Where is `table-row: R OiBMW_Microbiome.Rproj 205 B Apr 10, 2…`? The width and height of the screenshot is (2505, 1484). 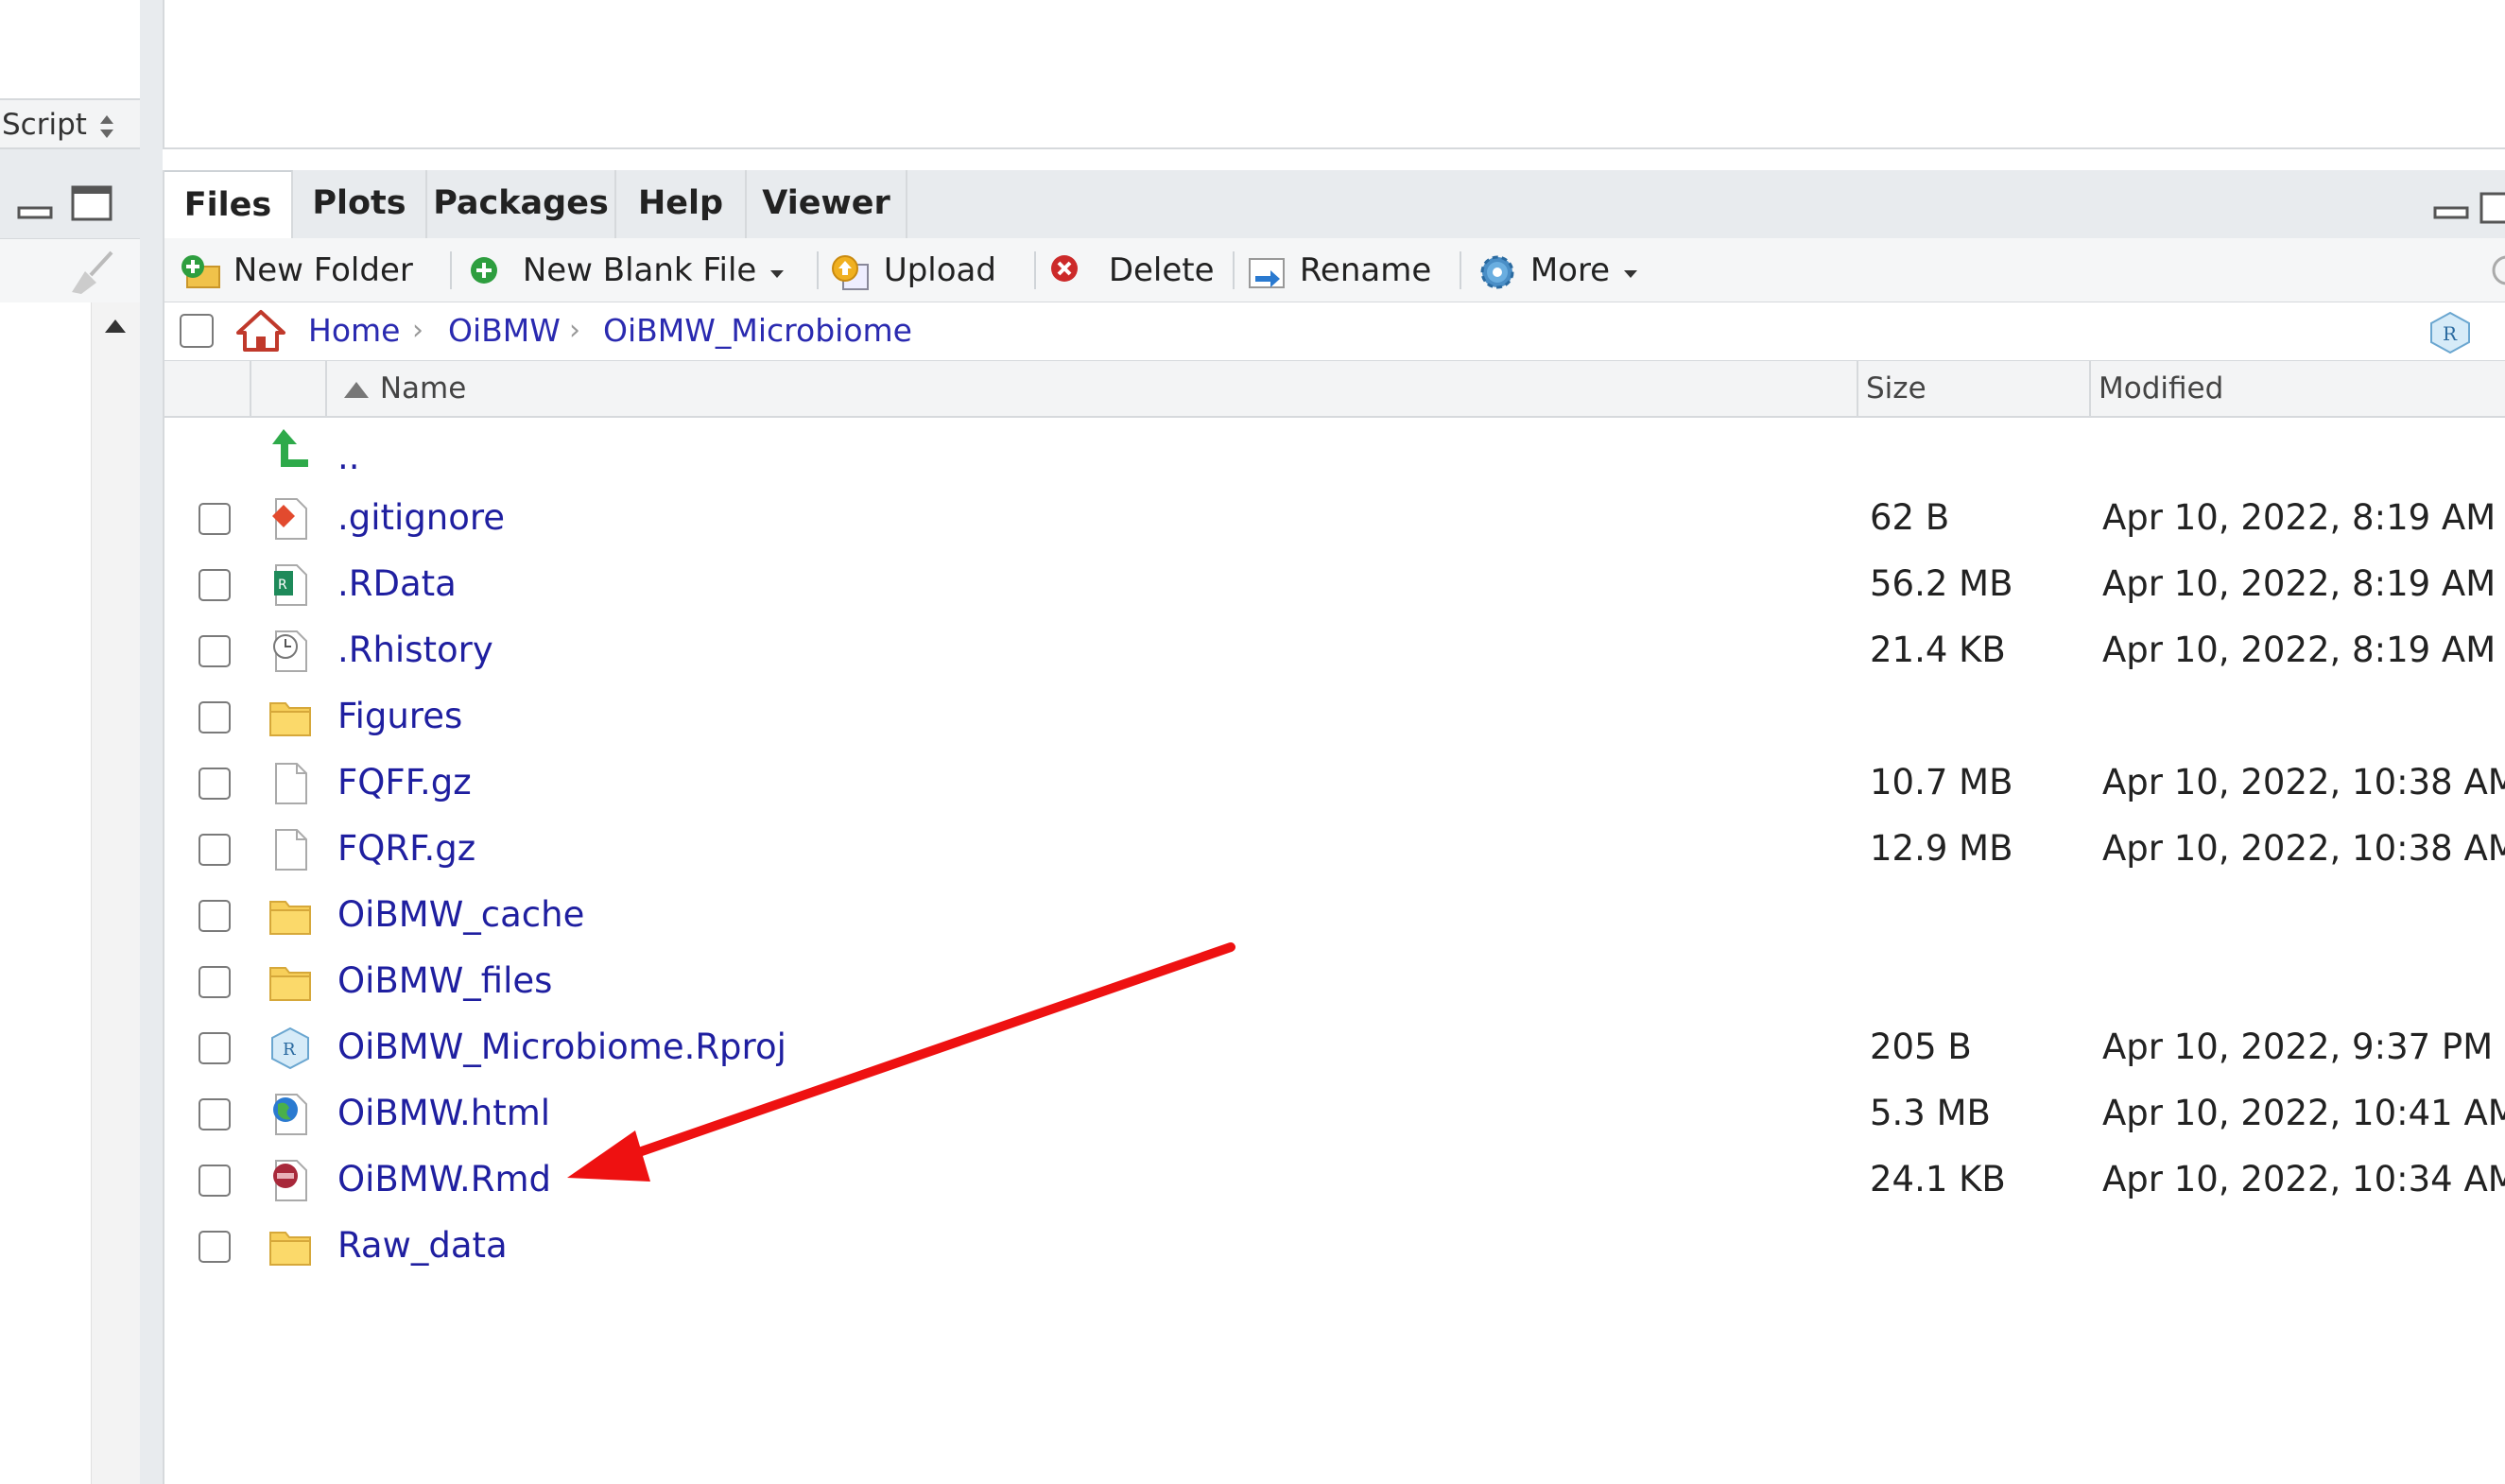 table-row: R OiBMW_Microbiome.Rproj 205 B Apr 10, 2… is located at coordinates (1334, 1046).